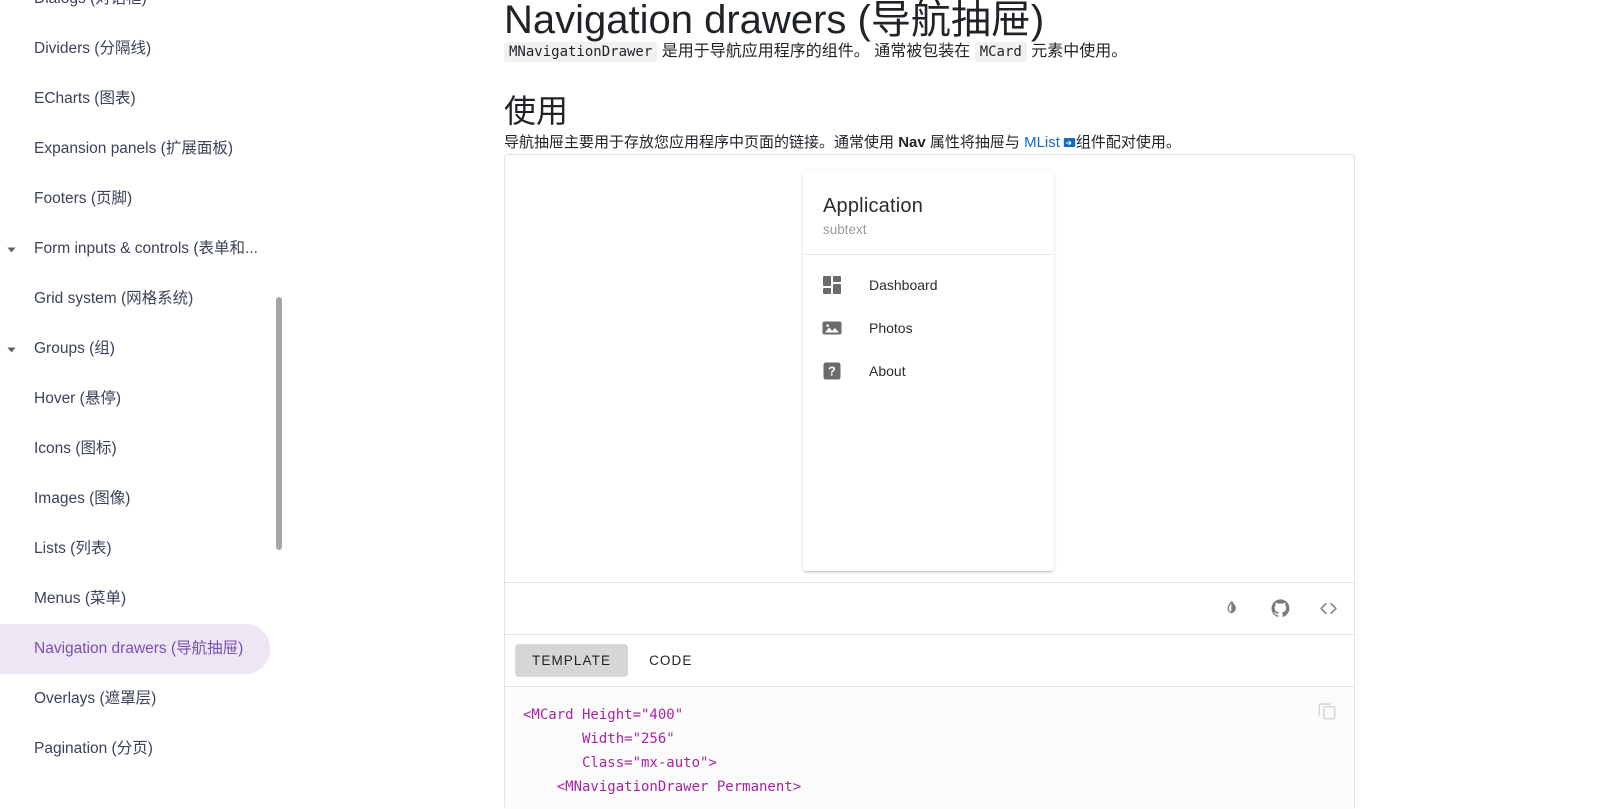  Describe the element at coordinates (1128, 142) in the screenshot. I see `usage-text-3: 组件配对使用。` at that location.